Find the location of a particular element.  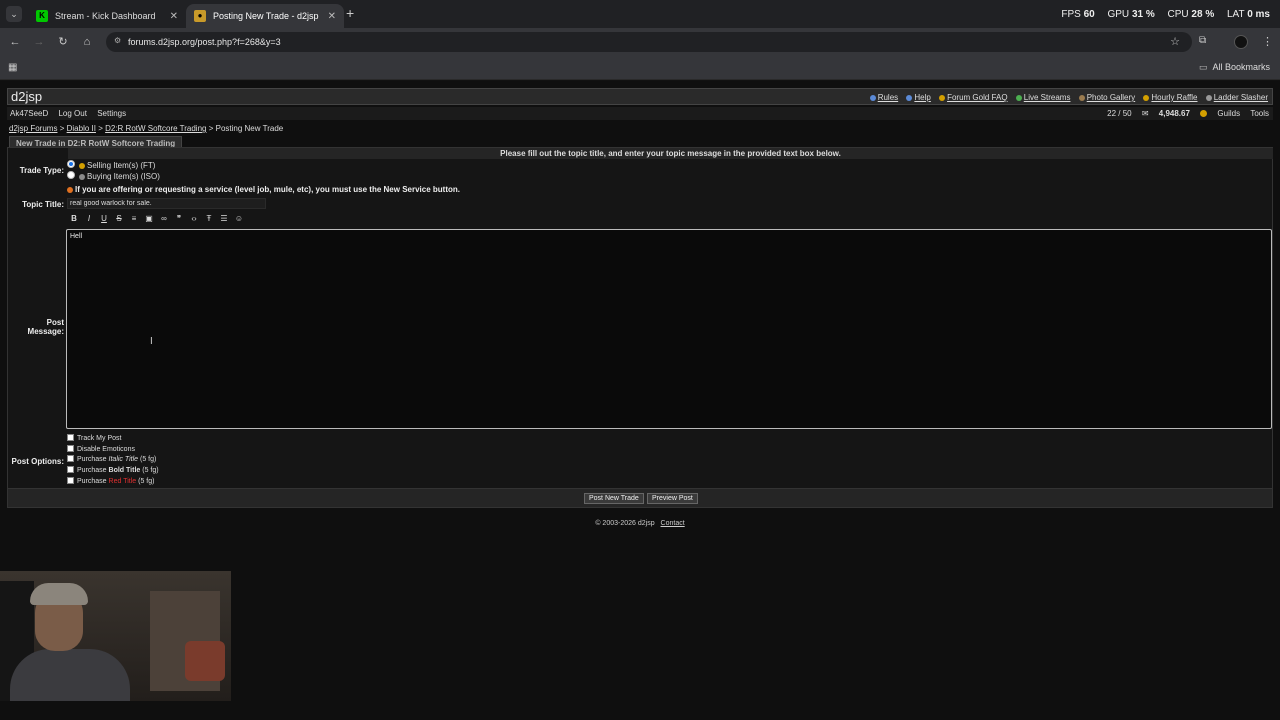

tab-posting-new-trade: ● Posting New Trade - d2jsp ✕ is located at coordinates (265, 16).